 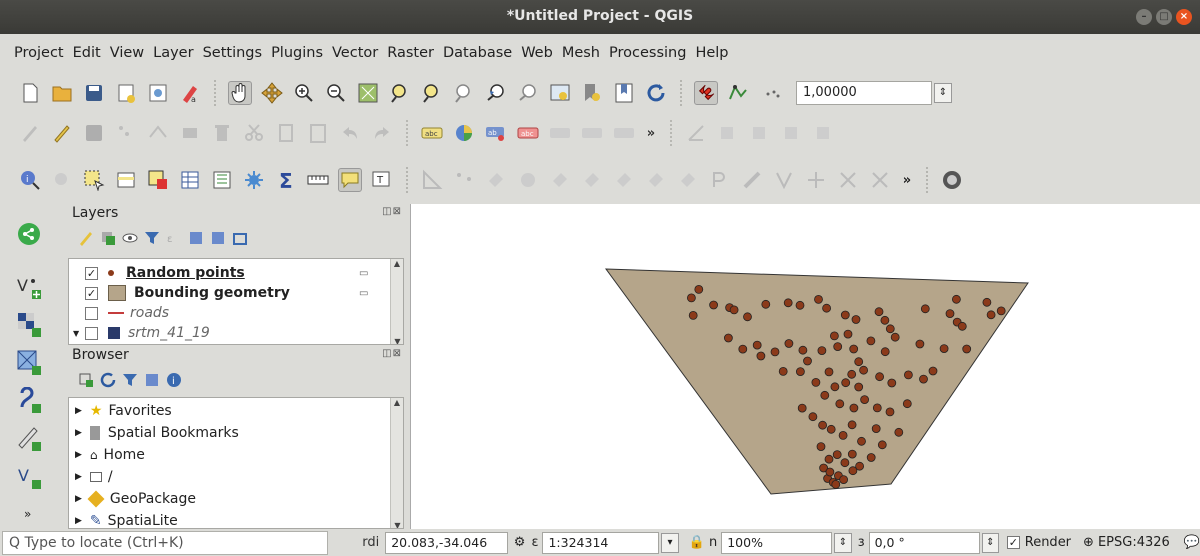 I want to click on magnifier-spinner: ⇕, so click(x=843, y=542).